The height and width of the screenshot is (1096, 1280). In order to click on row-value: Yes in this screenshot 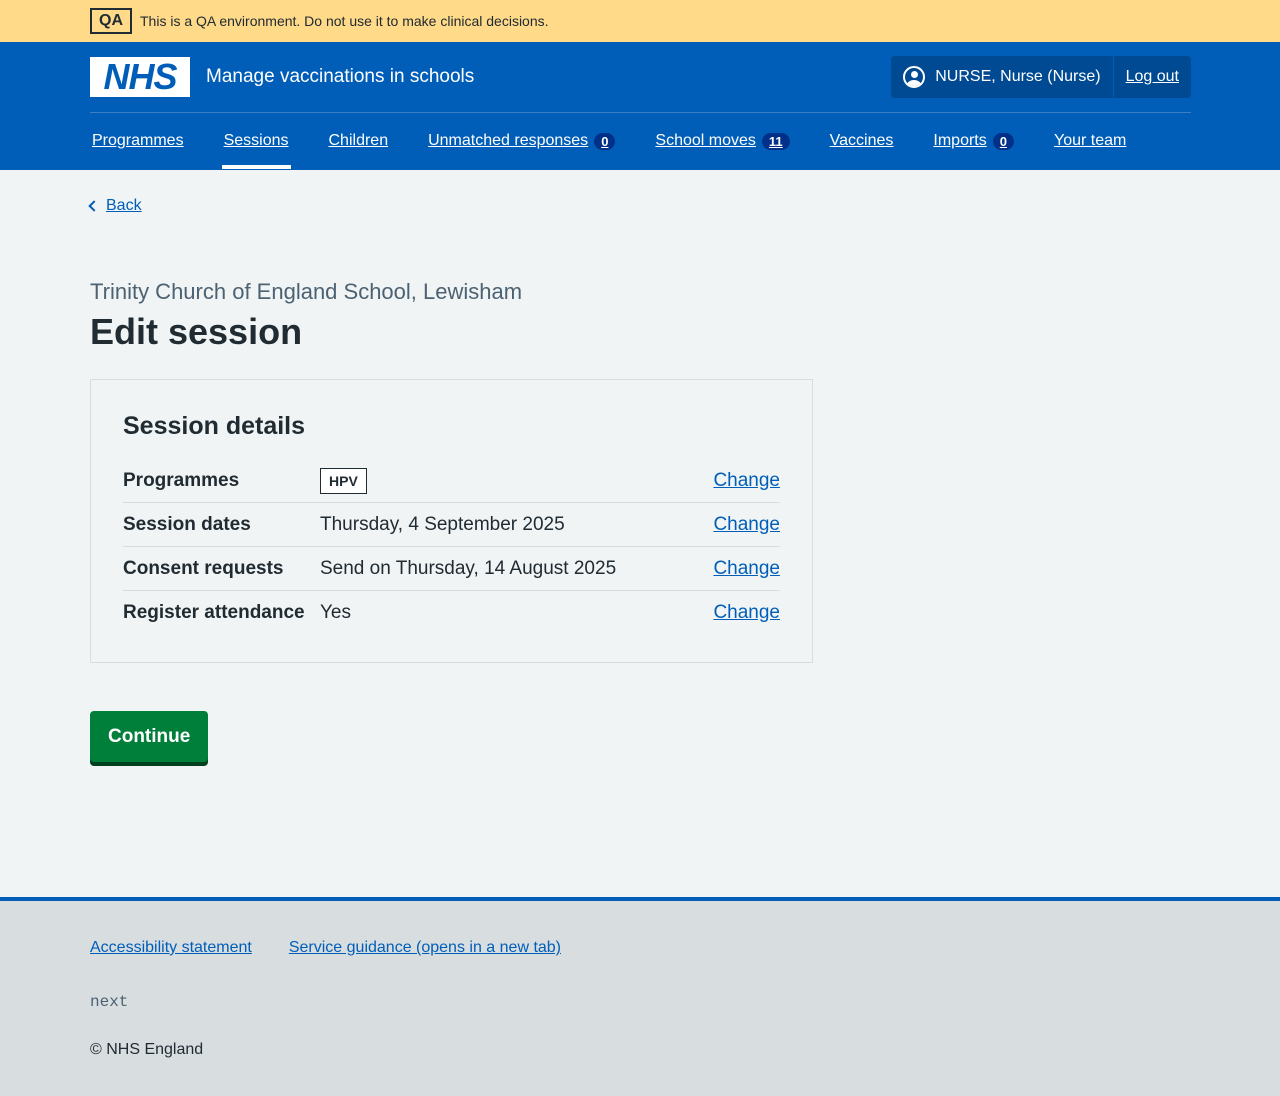, I will do `click(335, 612)`.